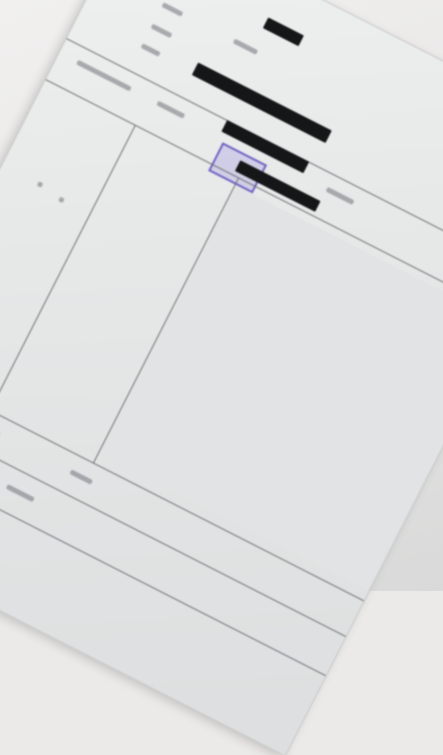 Image resolution: width=443 pixels, height=755 pixels. What do you see at coordinates (245, 47) in the screenshot?
I see `field-value-smudge` at bounding box center [245, 47].